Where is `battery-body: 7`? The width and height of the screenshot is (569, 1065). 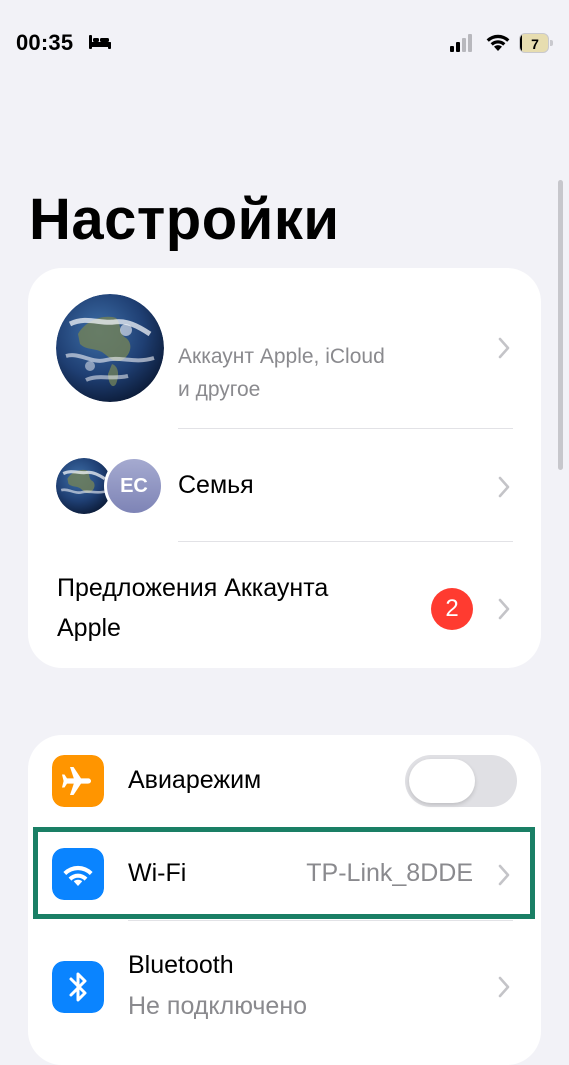
battery-body: 7 is located at coordinates (534, 43).